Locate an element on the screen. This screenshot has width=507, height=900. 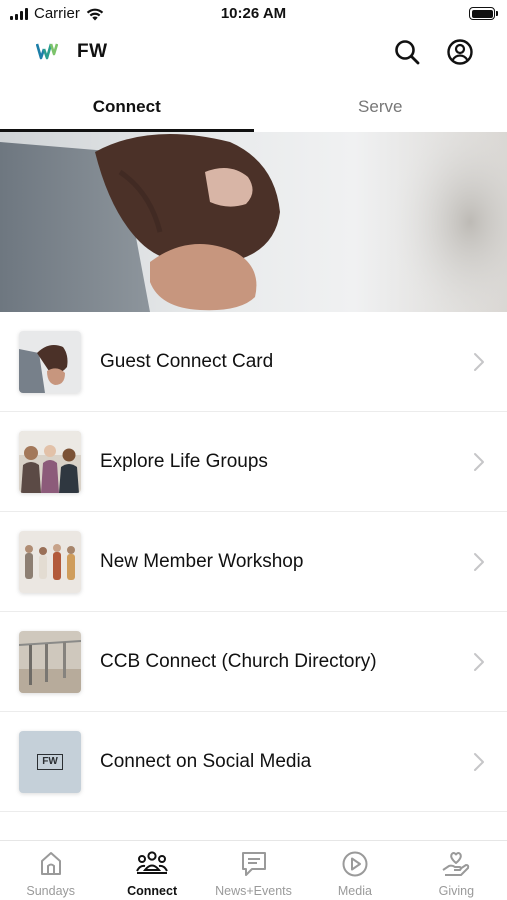
nav-label: Sundays is located at coordinates (51, 891).